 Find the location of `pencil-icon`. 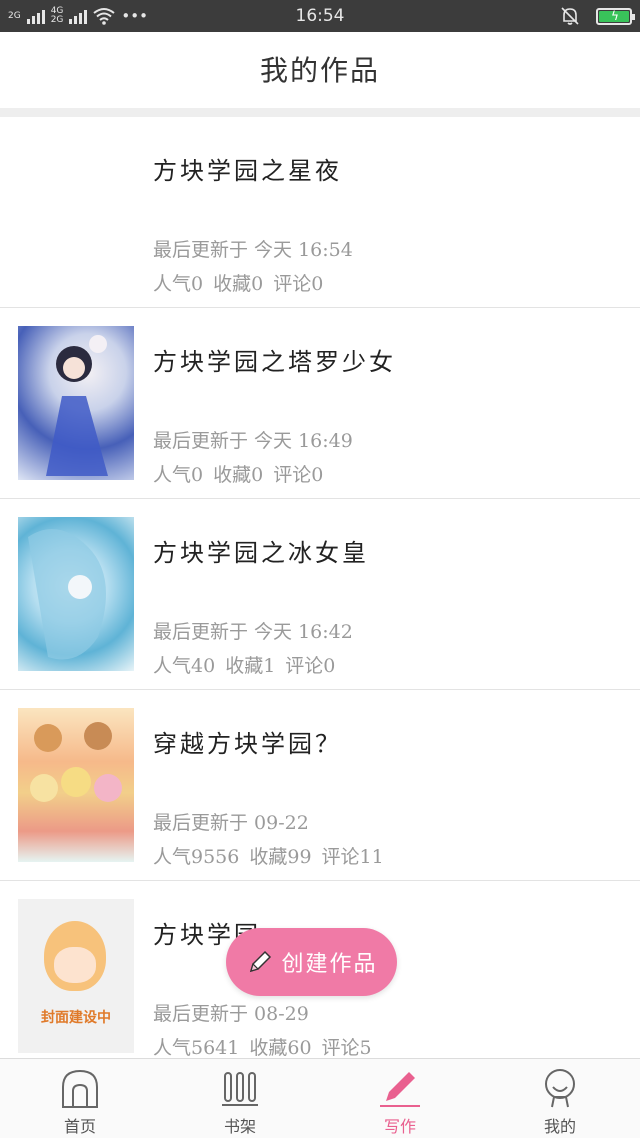

pencil-icon is located at coordinates (261, 961).